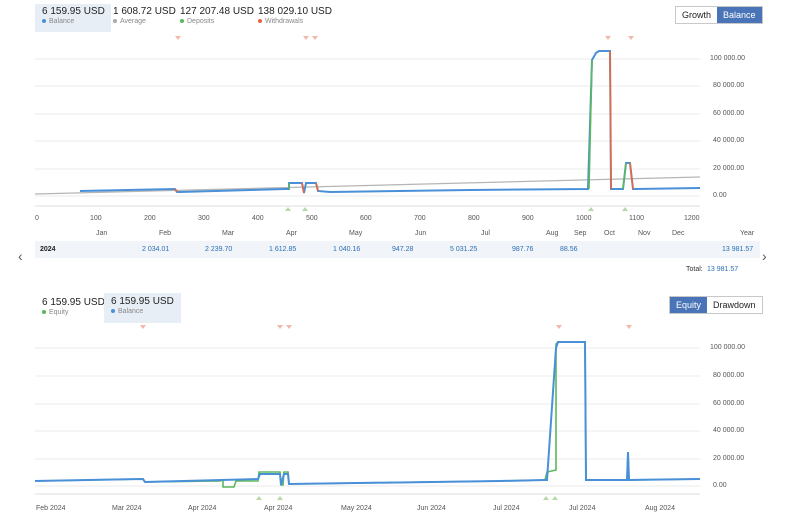 This screenshot has height=516, width=790. What do you see at coordinates (127, 508) in the screenshot?
I see `x-date-label: Mar 2024` at bounding box center [127, 508].